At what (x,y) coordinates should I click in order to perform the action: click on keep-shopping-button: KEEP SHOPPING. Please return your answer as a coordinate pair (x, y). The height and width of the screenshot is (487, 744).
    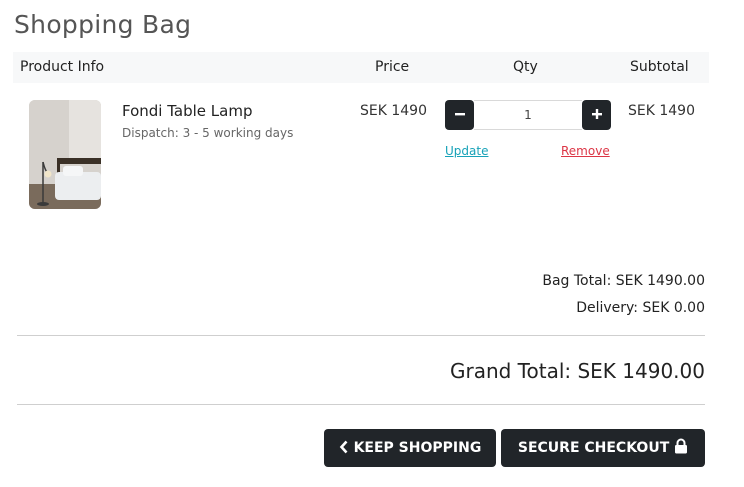
    Looking at the image, I should click on (410, 448).